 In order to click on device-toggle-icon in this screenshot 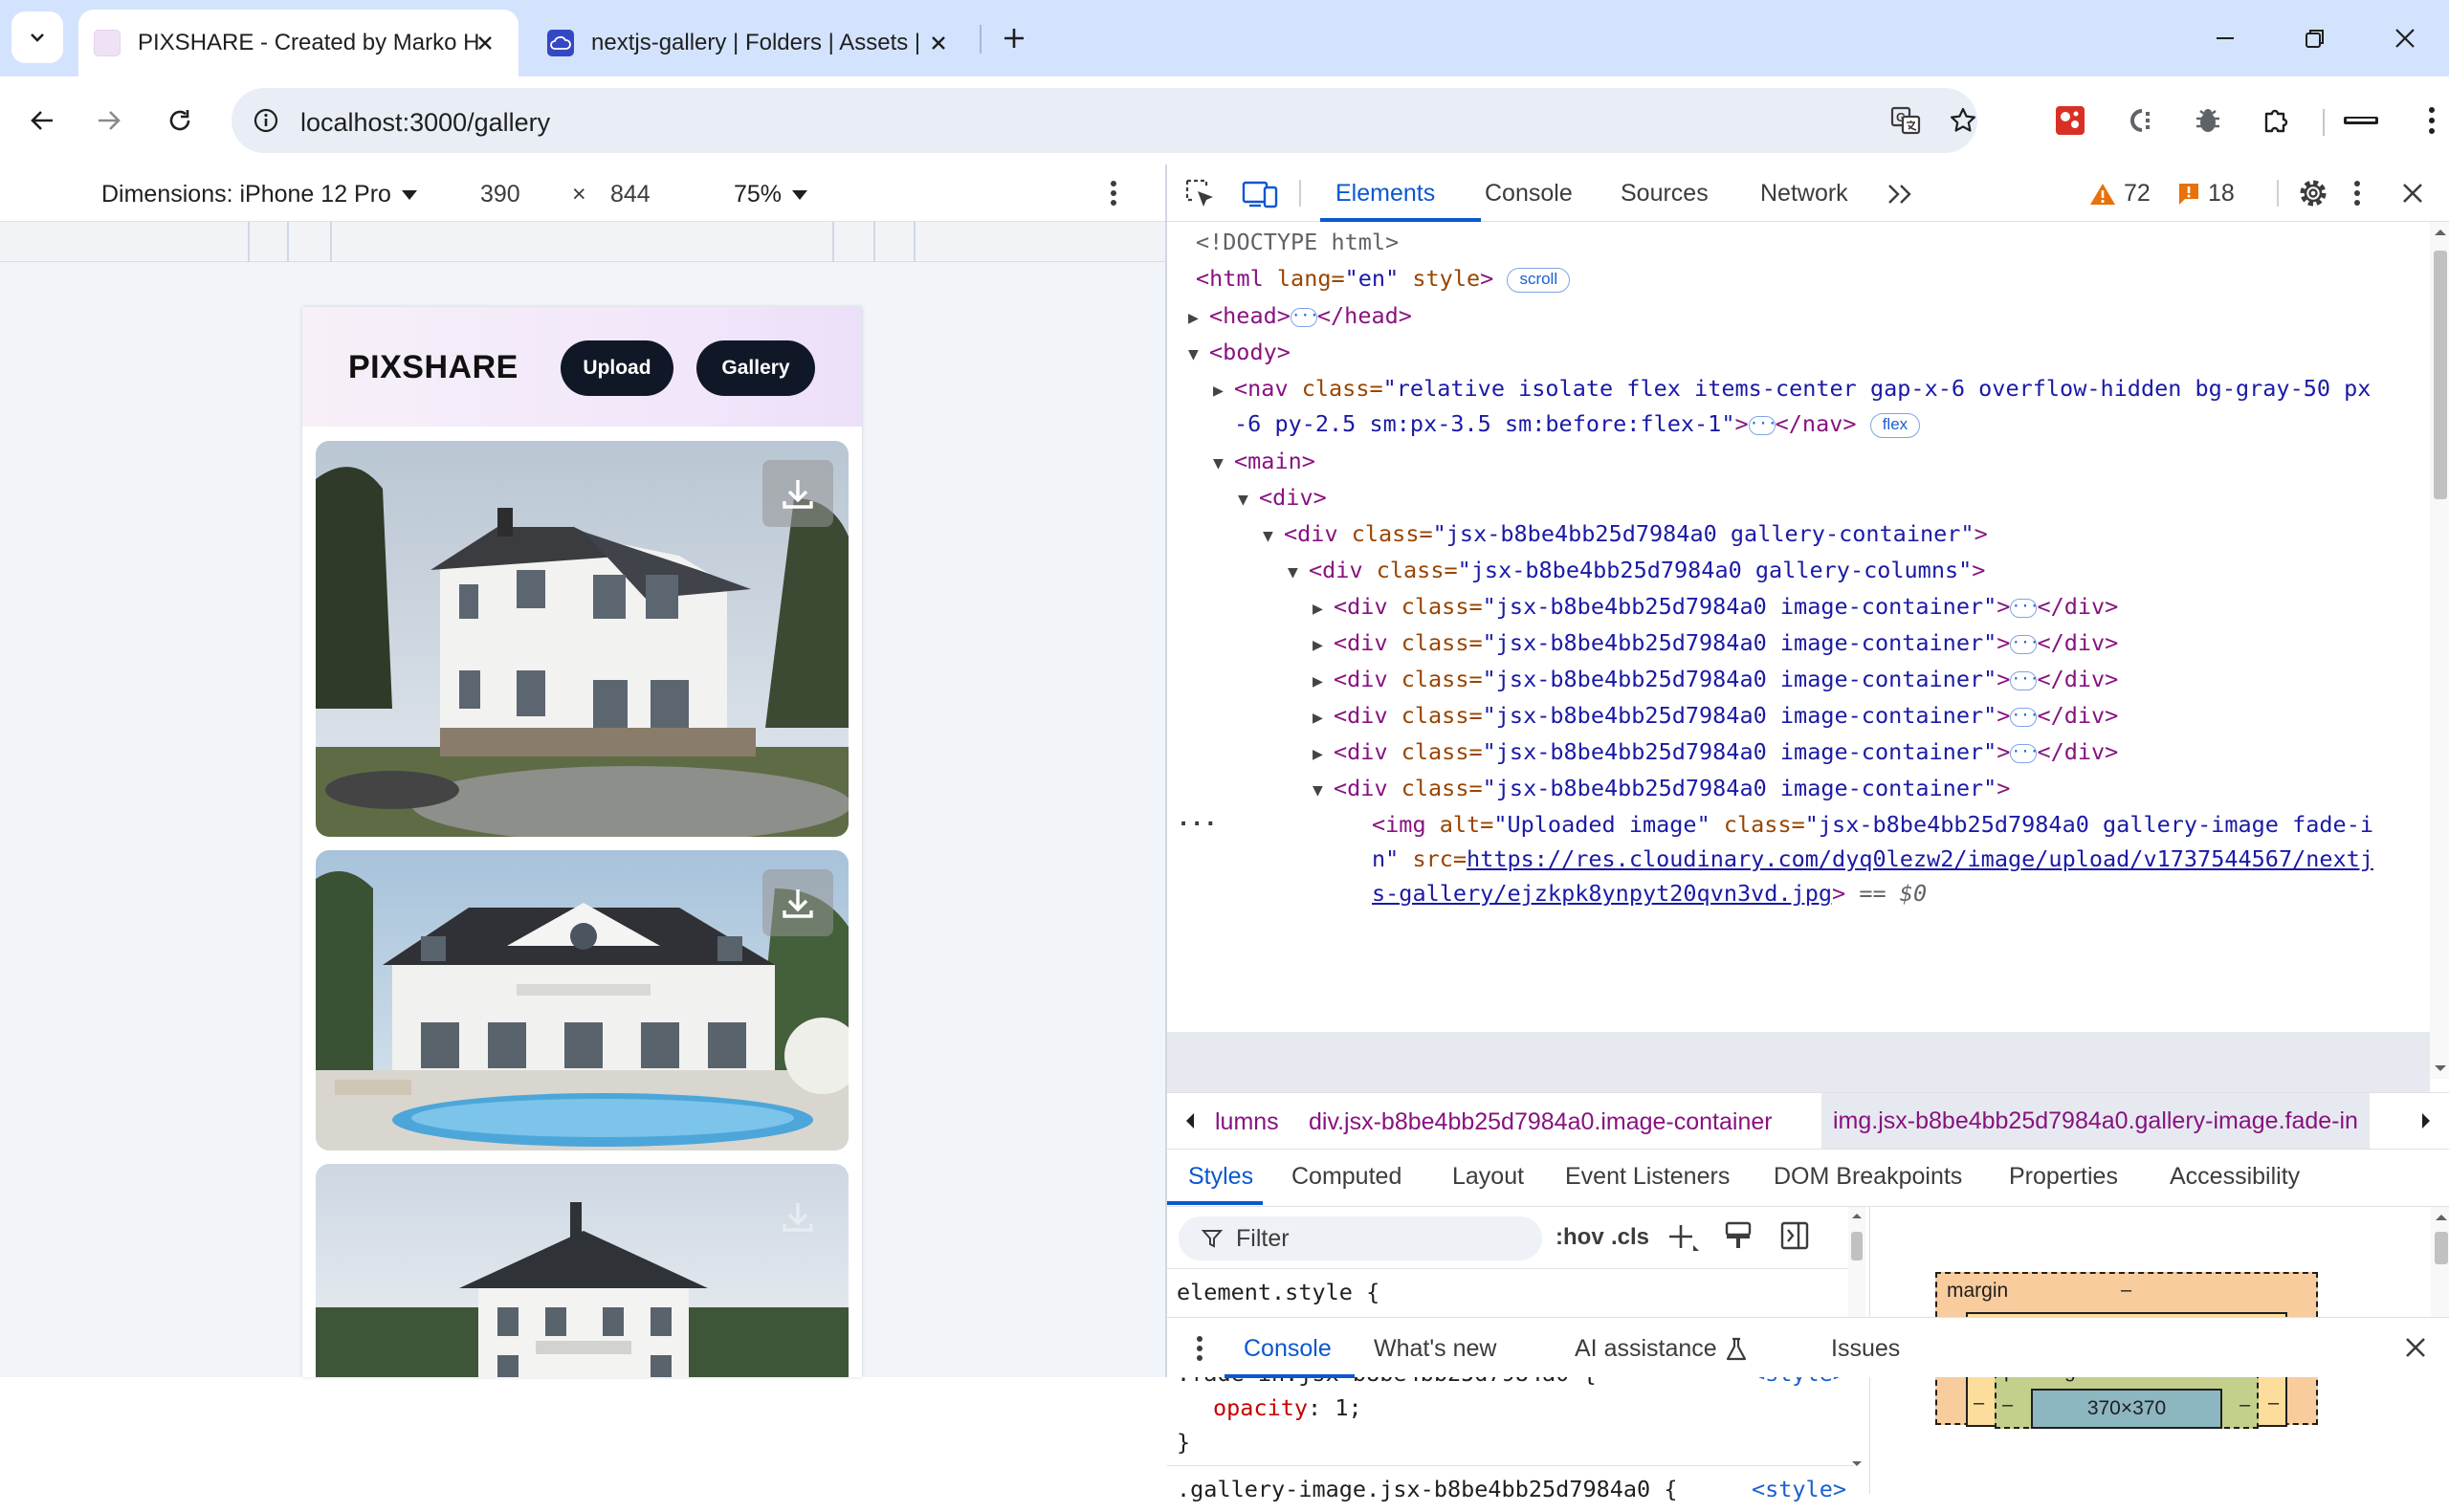, I will do `click(1260, 194)`.